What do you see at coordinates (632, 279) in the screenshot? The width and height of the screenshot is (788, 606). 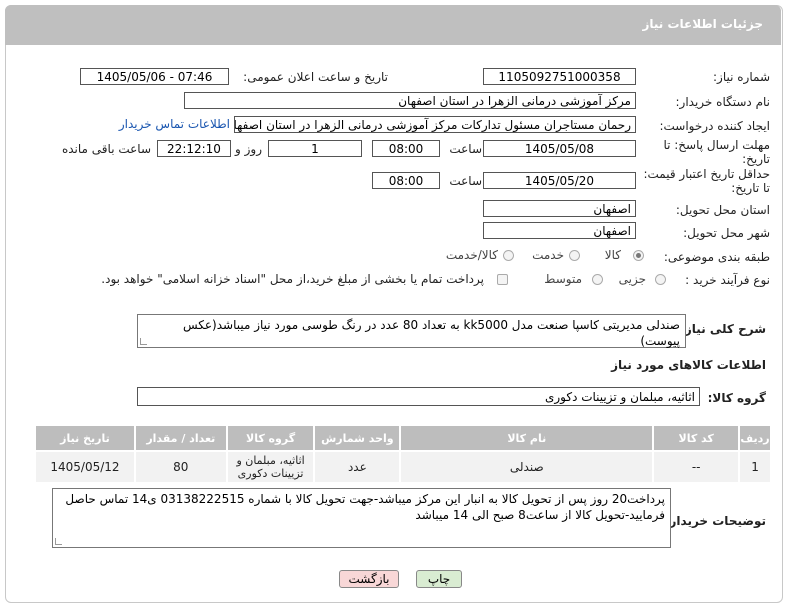 I see `process-option-minor: جزیی` at bounding box center [632, 279].